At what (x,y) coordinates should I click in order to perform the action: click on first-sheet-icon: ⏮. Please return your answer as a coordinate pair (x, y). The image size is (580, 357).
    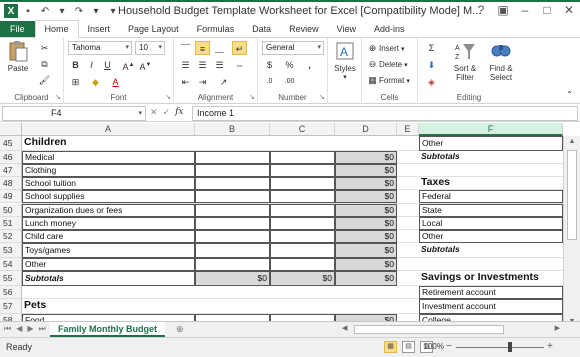
    Looking at the image, I should click on (7, 329).